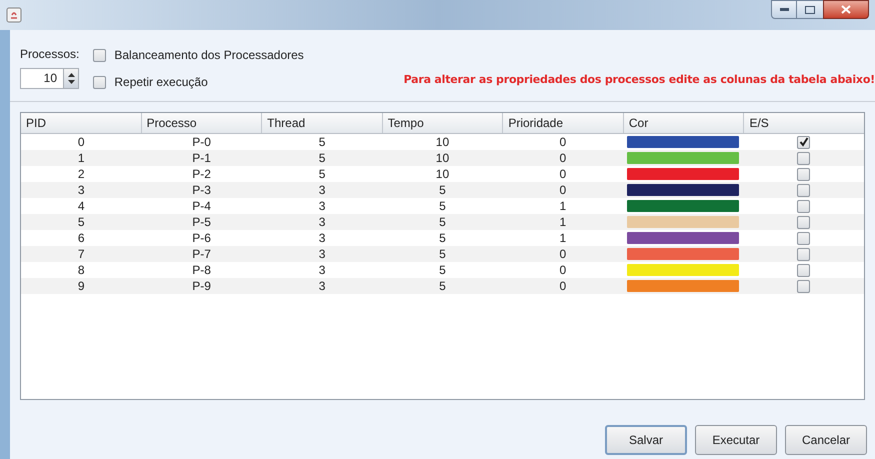  I want to click on maximize-icon, so click(810, 10).